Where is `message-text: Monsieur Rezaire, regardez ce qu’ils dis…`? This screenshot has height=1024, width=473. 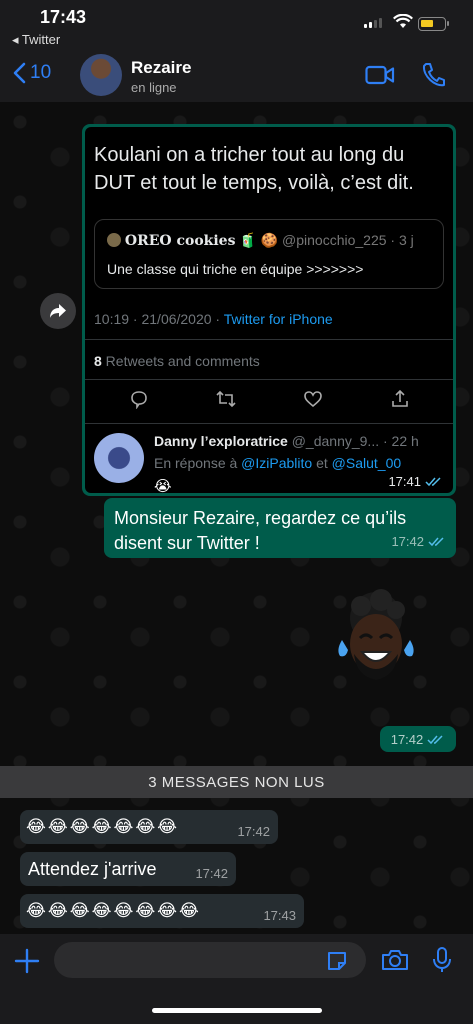
message-text: Monsieur Rezaire, regardez ce qu’ils dis… is located at coordinates (260, 530).